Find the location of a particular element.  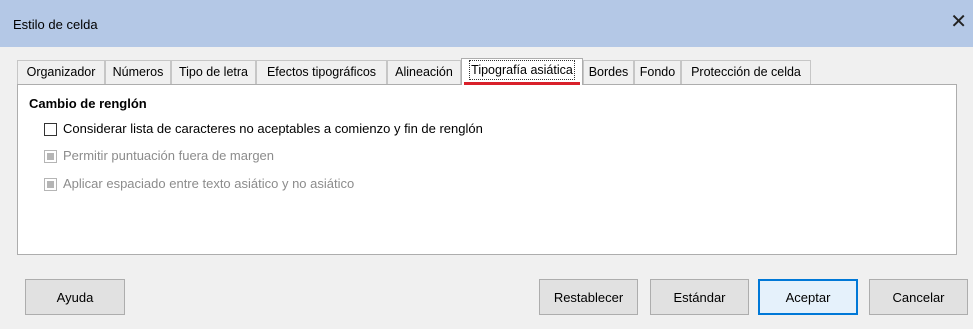

tab-fondo: Fondo is located at coordinates (657, 72).